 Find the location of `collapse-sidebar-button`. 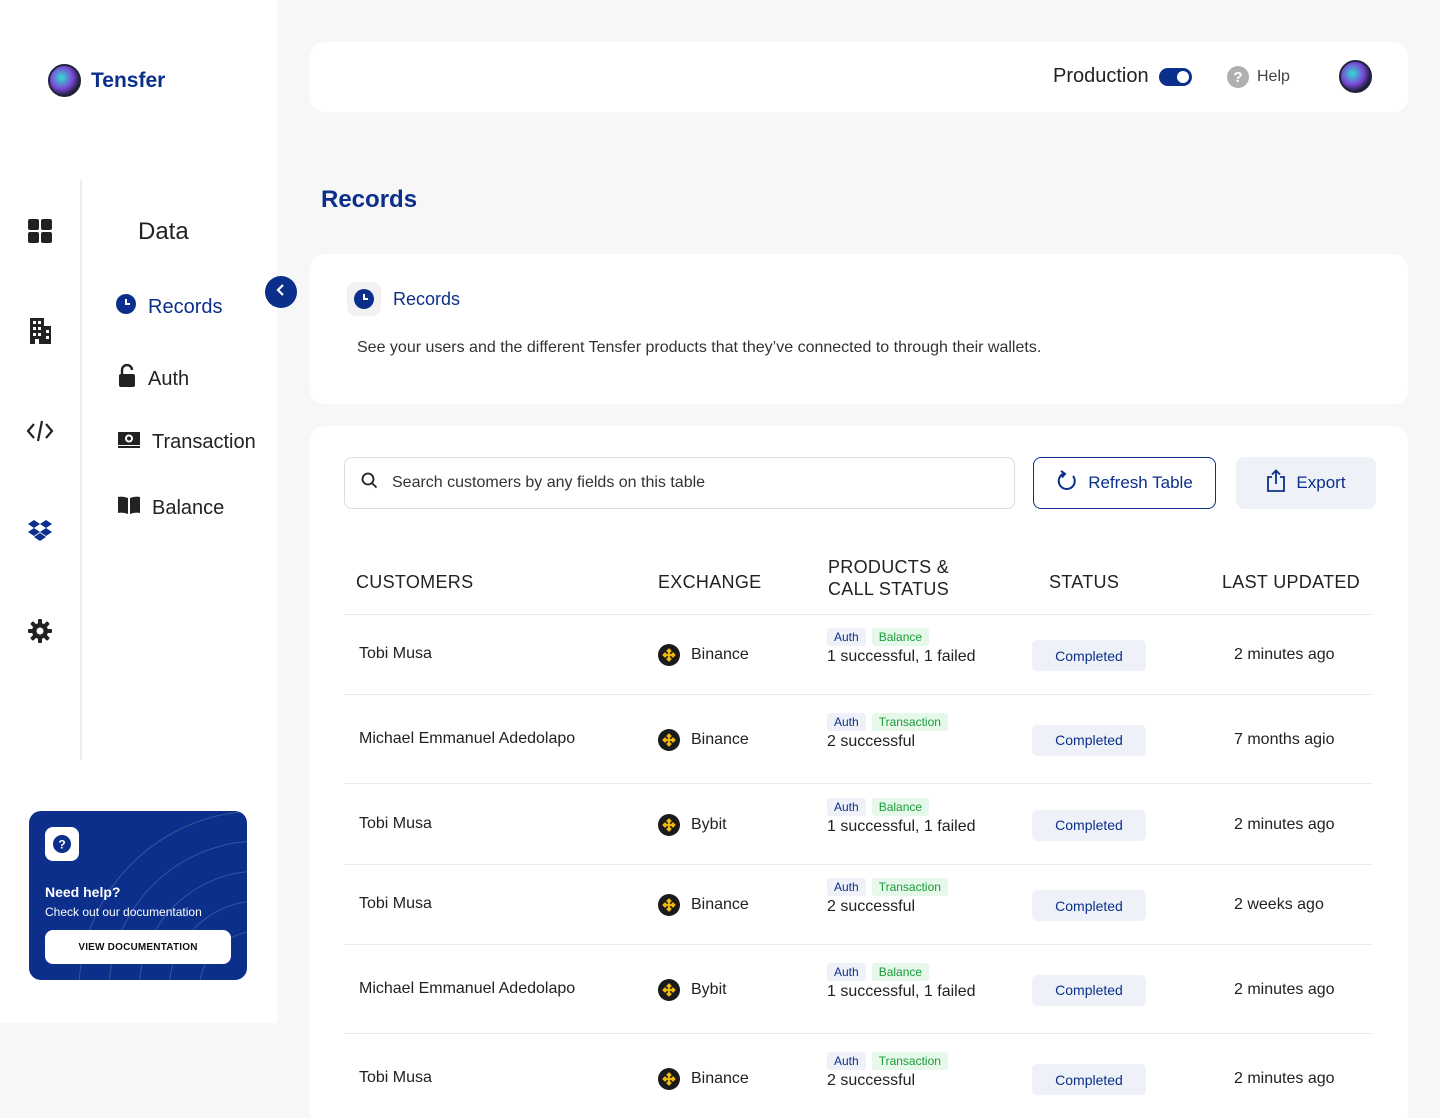

collapse-sidebar-button is located at coordinates (281, 292).